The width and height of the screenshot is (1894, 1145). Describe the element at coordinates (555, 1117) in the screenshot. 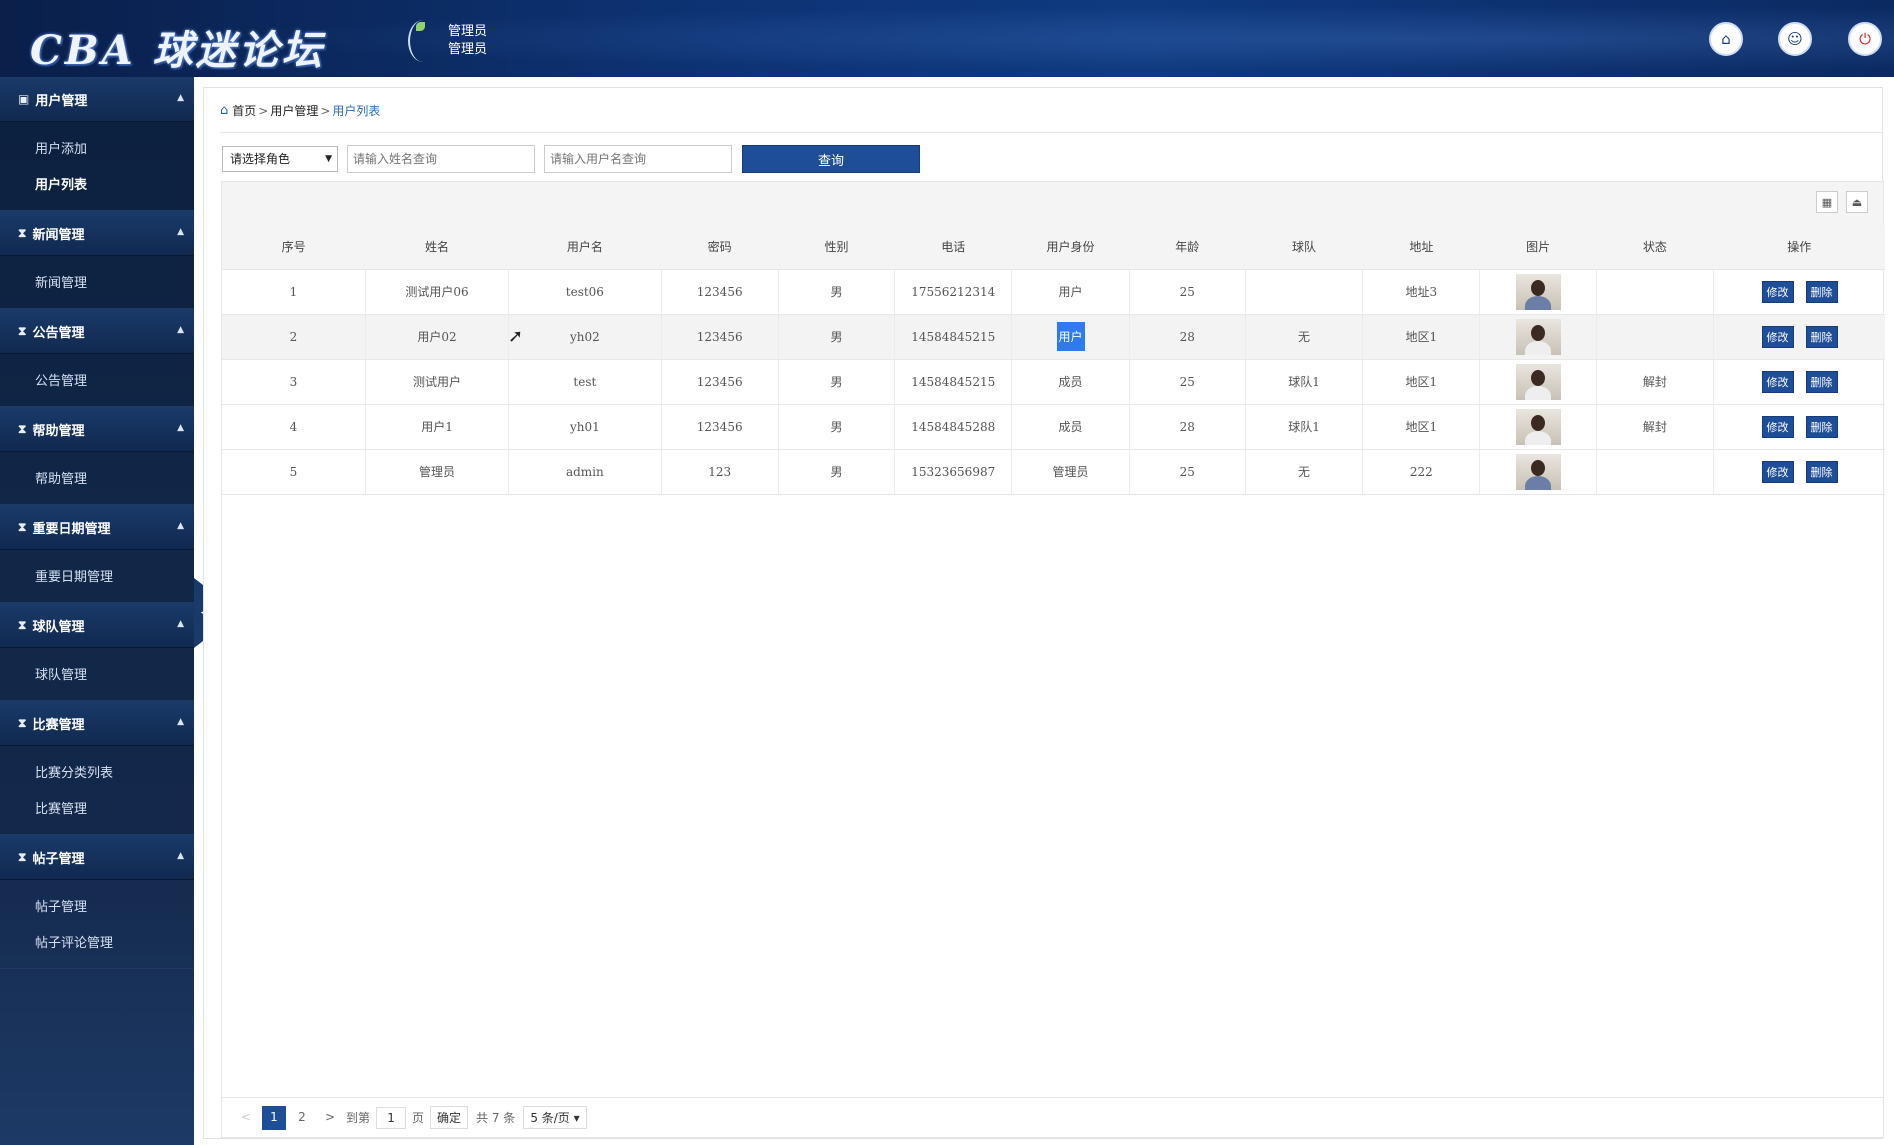

I see `page-size-select: 5 条/页 ▾` at that location.